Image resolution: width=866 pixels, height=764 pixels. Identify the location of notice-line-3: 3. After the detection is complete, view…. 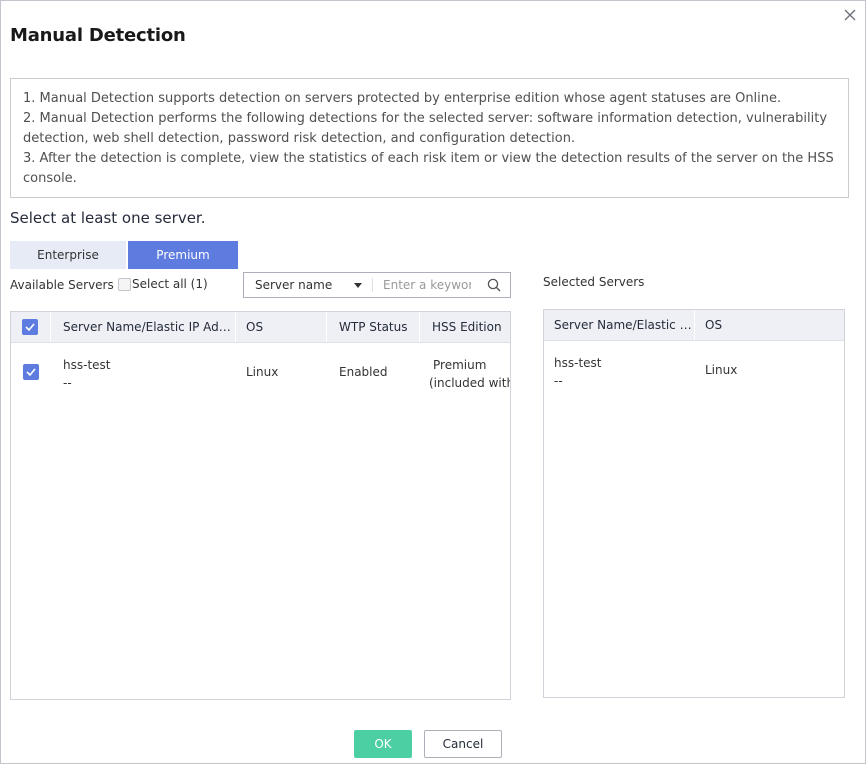
(428, 168).